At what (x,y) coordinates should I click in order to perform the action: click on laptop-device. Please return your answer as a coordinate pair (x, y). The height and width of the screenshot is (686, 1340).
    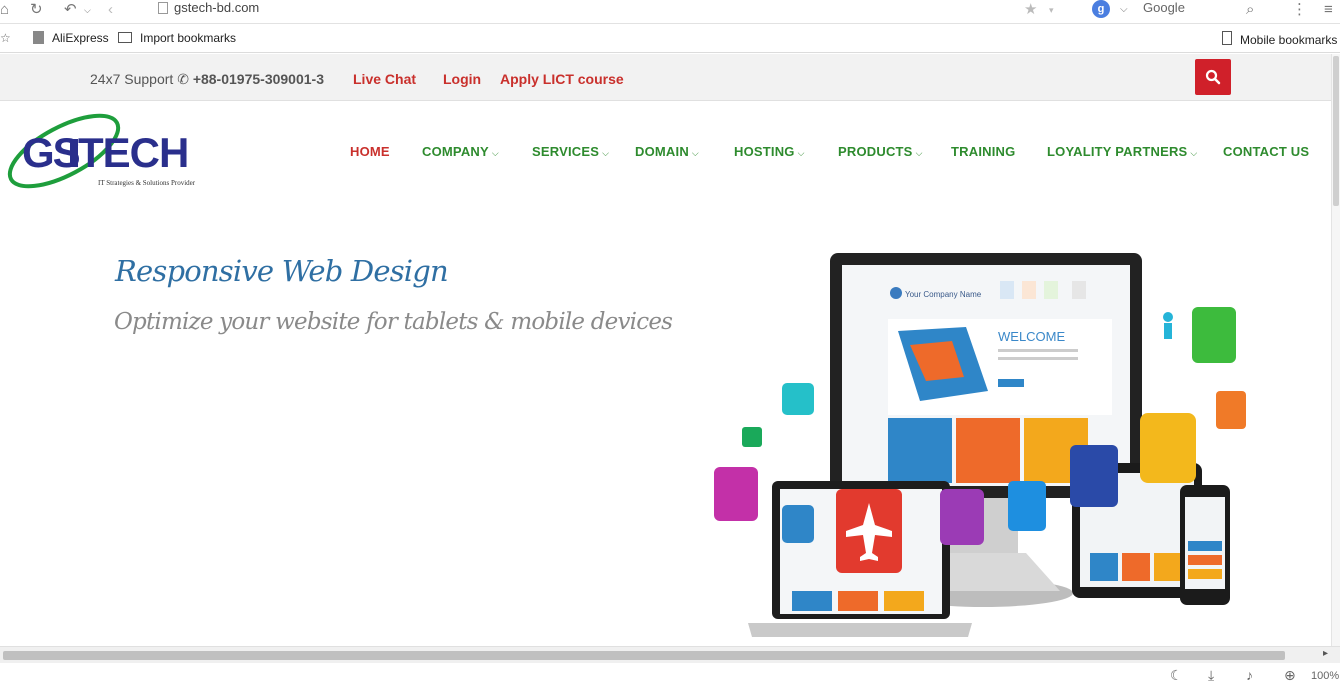
    Looking at the image, I should click on (860, 559).